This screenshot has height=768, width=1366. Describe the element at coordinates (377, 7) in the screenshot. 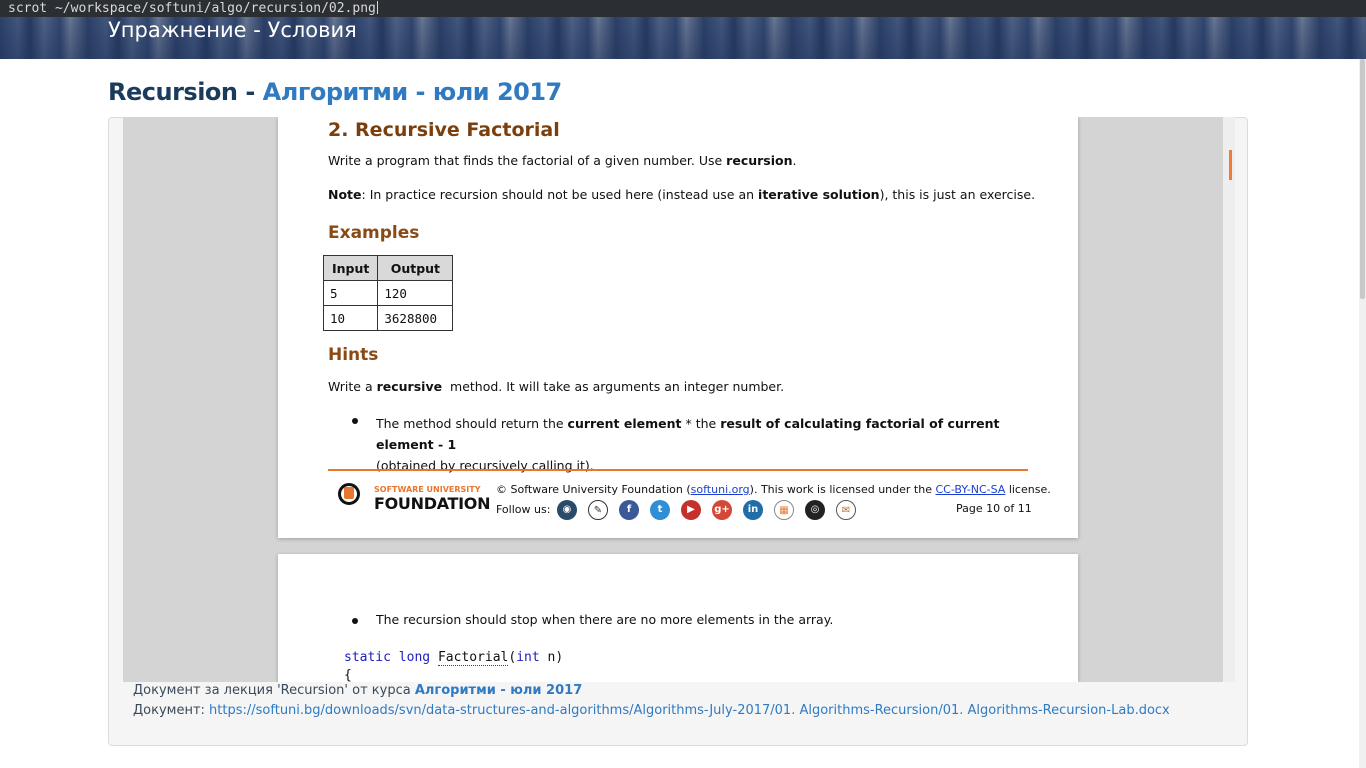

I see `text-cursor` at that location.